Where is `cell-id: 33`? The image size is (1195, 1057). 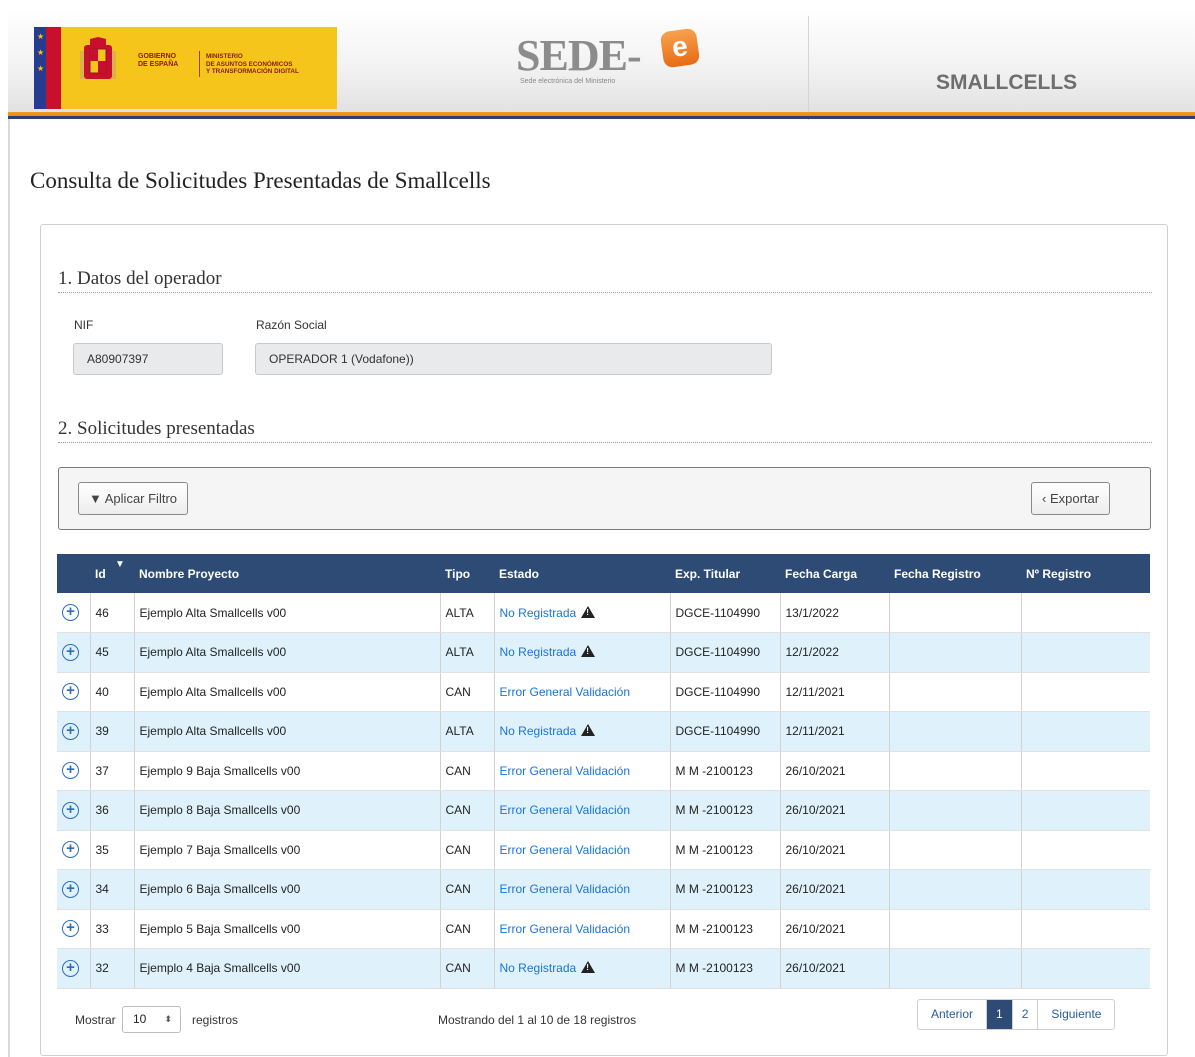 cell-id: 33 is located at coordinates (111, 929).